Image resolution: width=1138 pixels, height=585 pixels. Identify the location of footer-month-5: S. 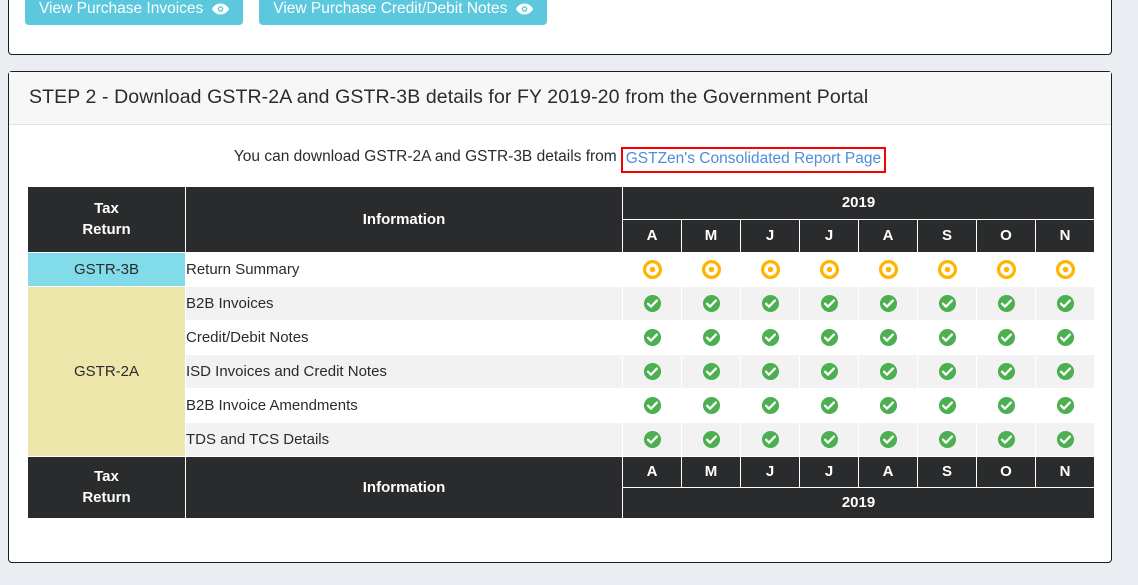
(947, 471).